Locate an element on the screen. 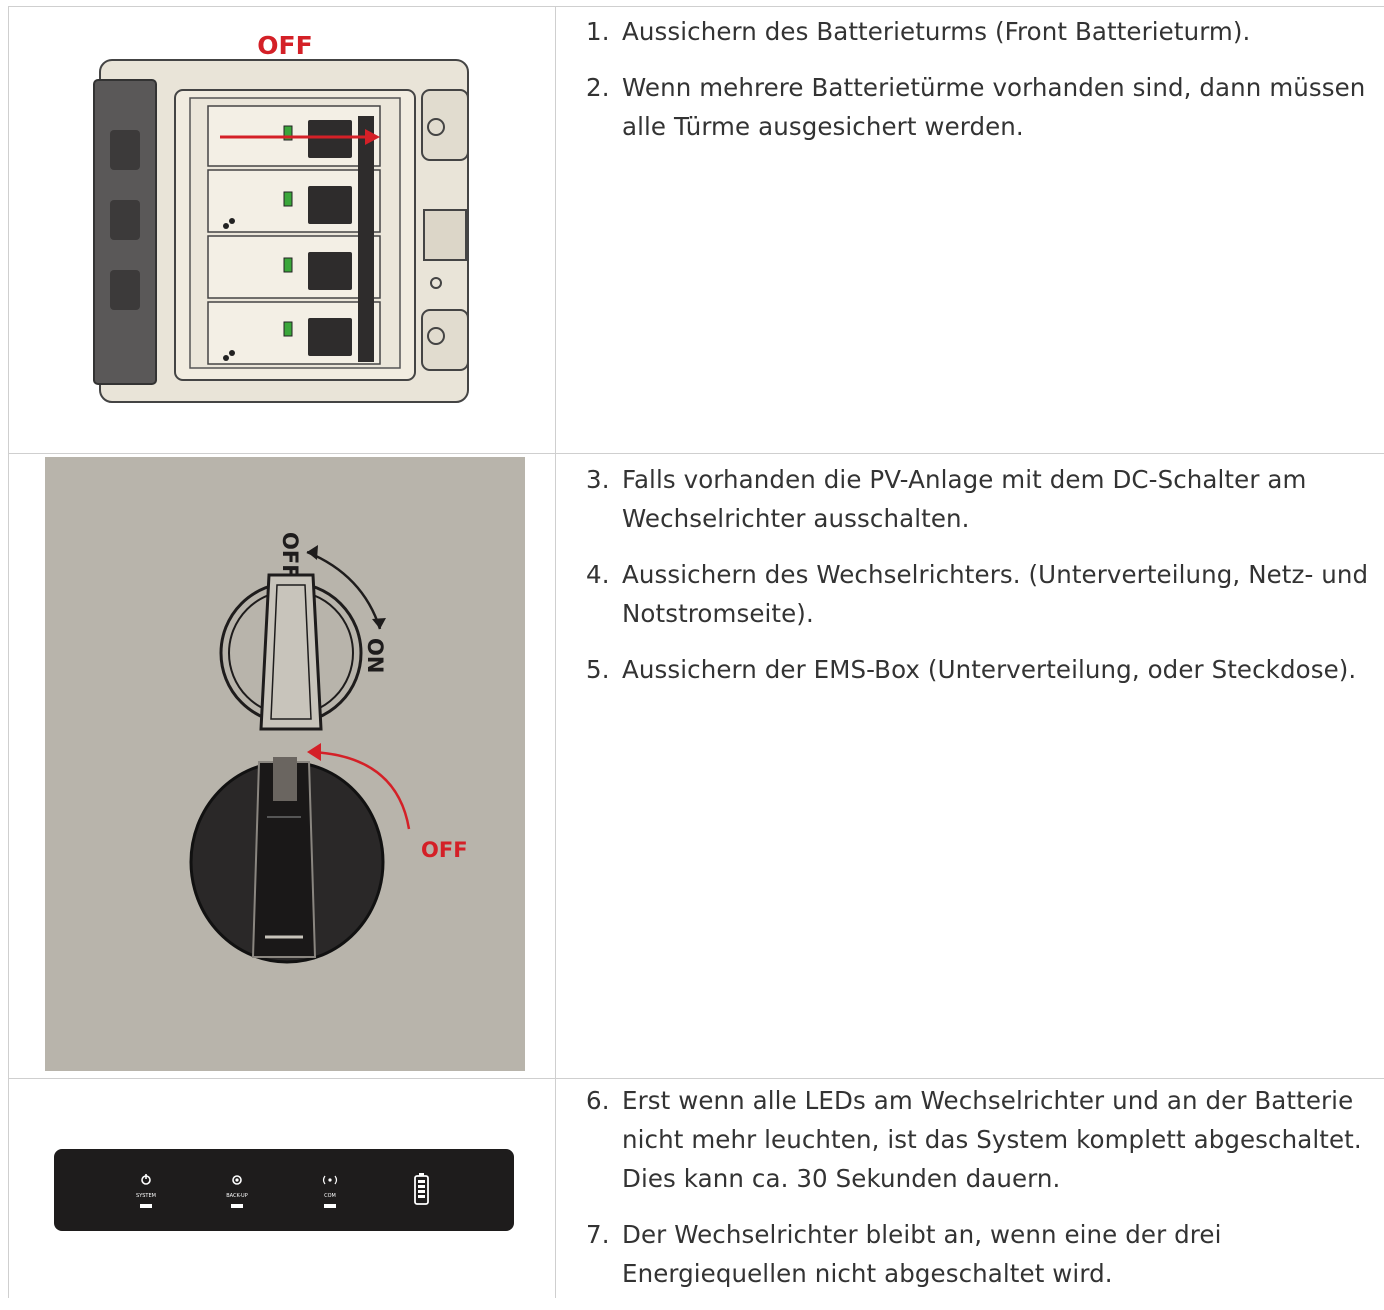 The width and height of the screenshot is (1384, 1310). table-border-left is located at coordinates (8, 652).